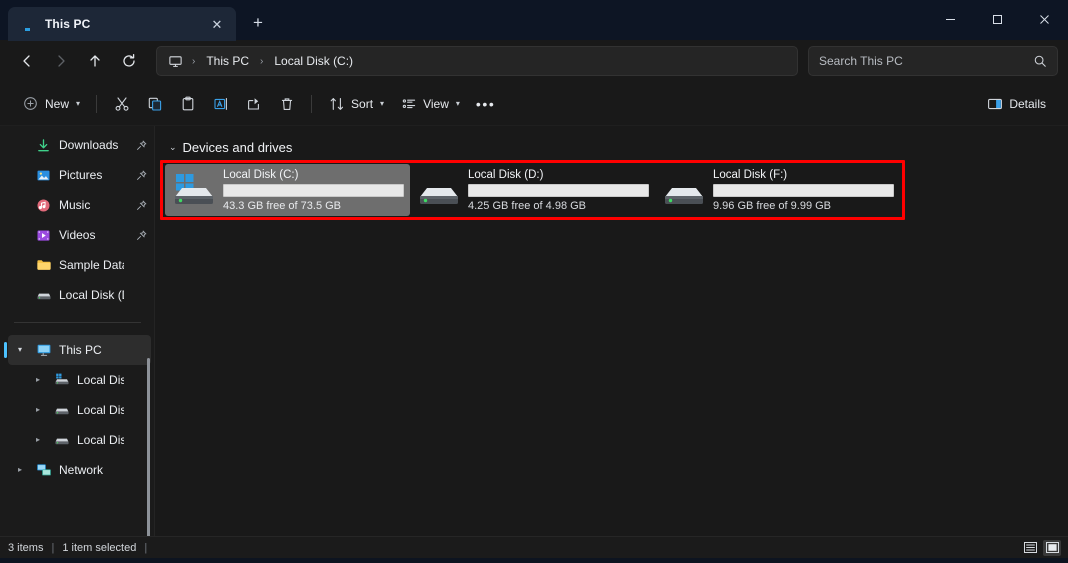  I want to click on sidebar-item-local-disk-d-quick: Local Disk (D:), so click(79, 295).